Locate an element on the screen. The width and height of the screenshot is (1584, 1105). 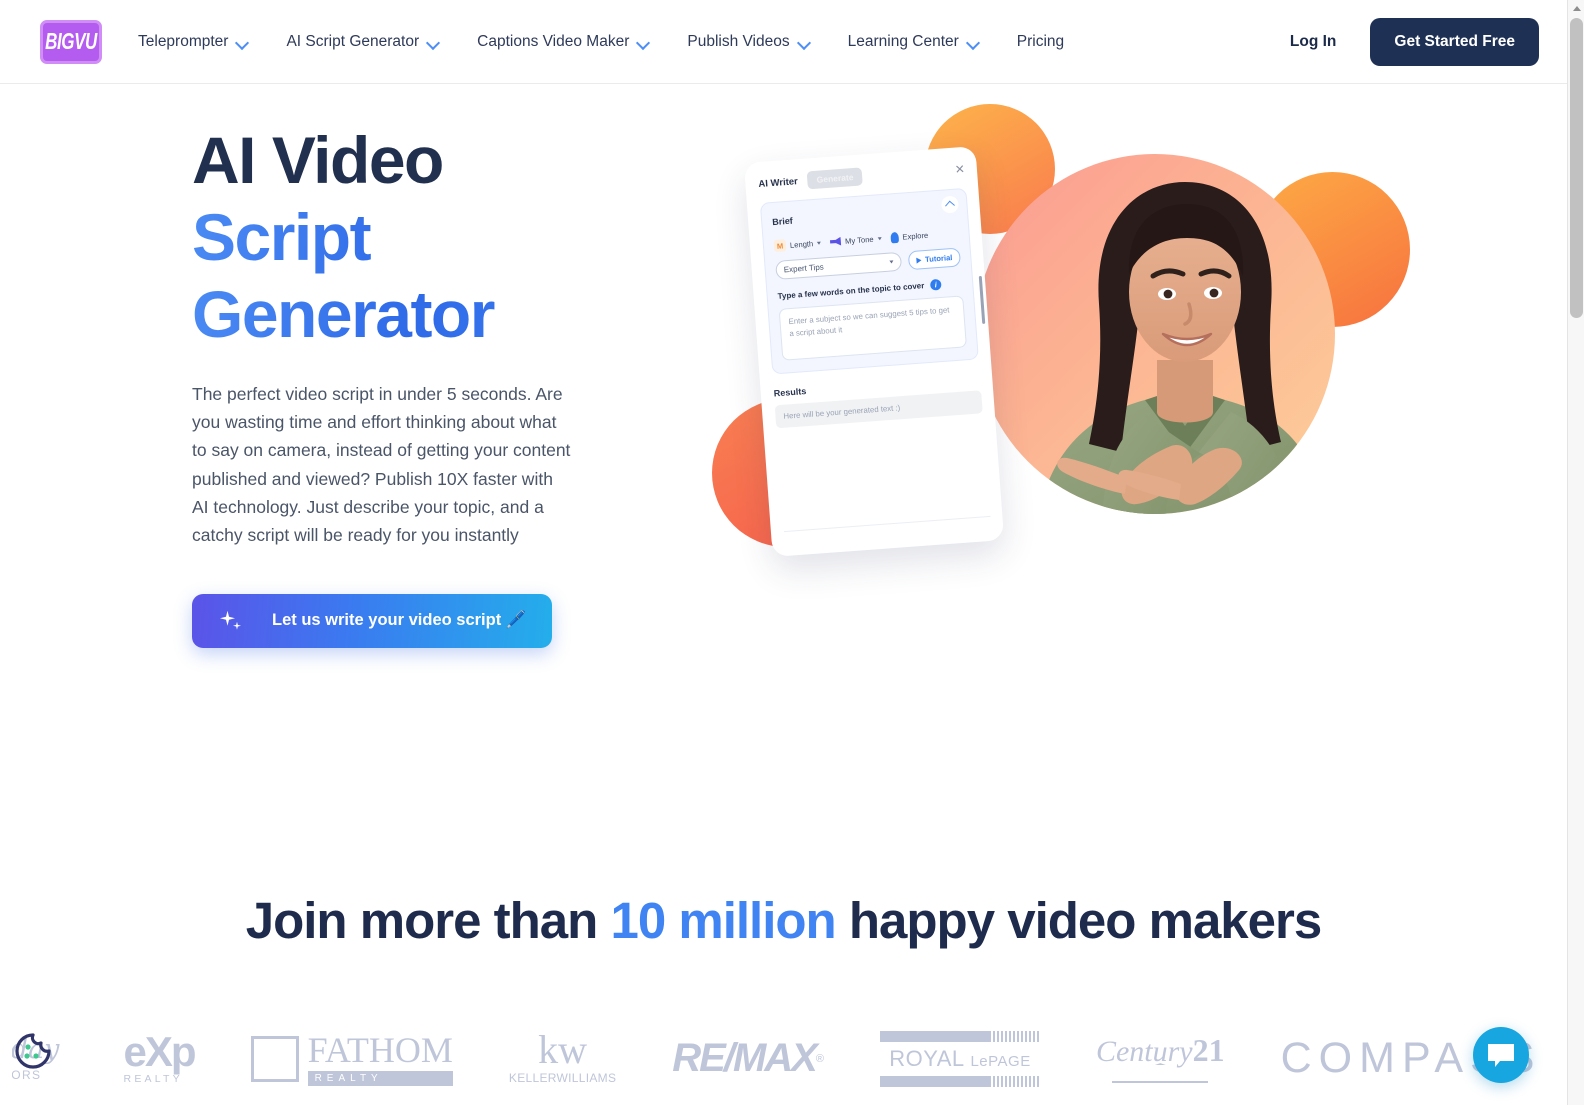
app-card-title: AI Writer is located at coordinates (778, 182).